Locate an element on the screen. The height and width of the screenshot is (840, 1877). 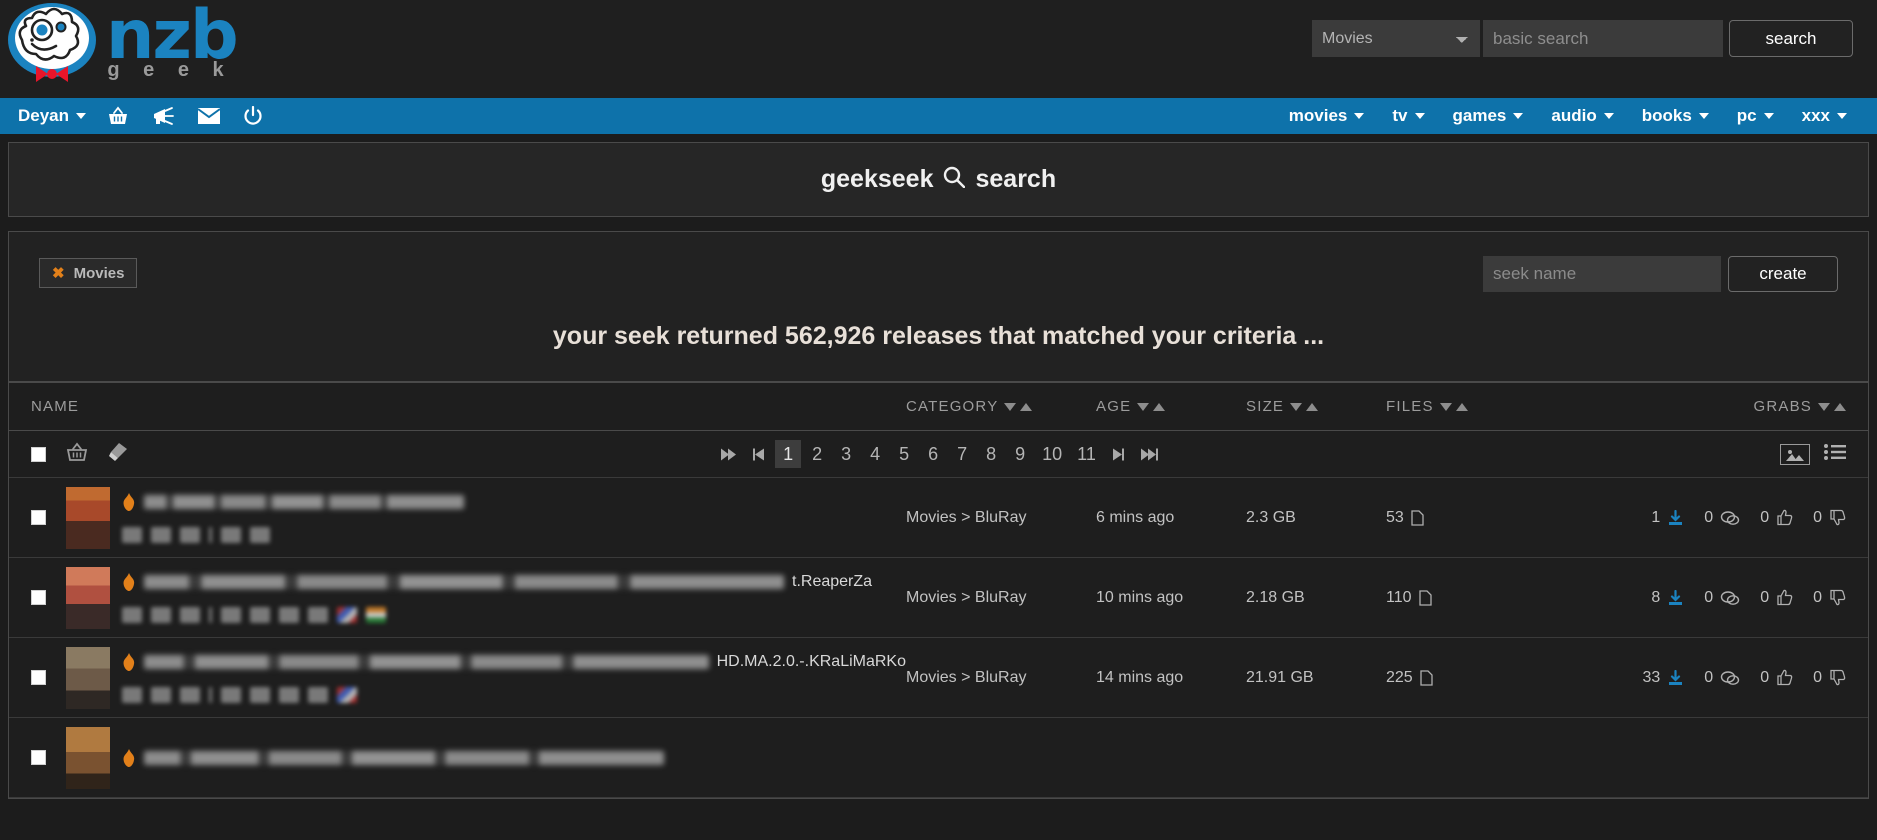
user-menu: Deyan is located at coordinates (52, 116).